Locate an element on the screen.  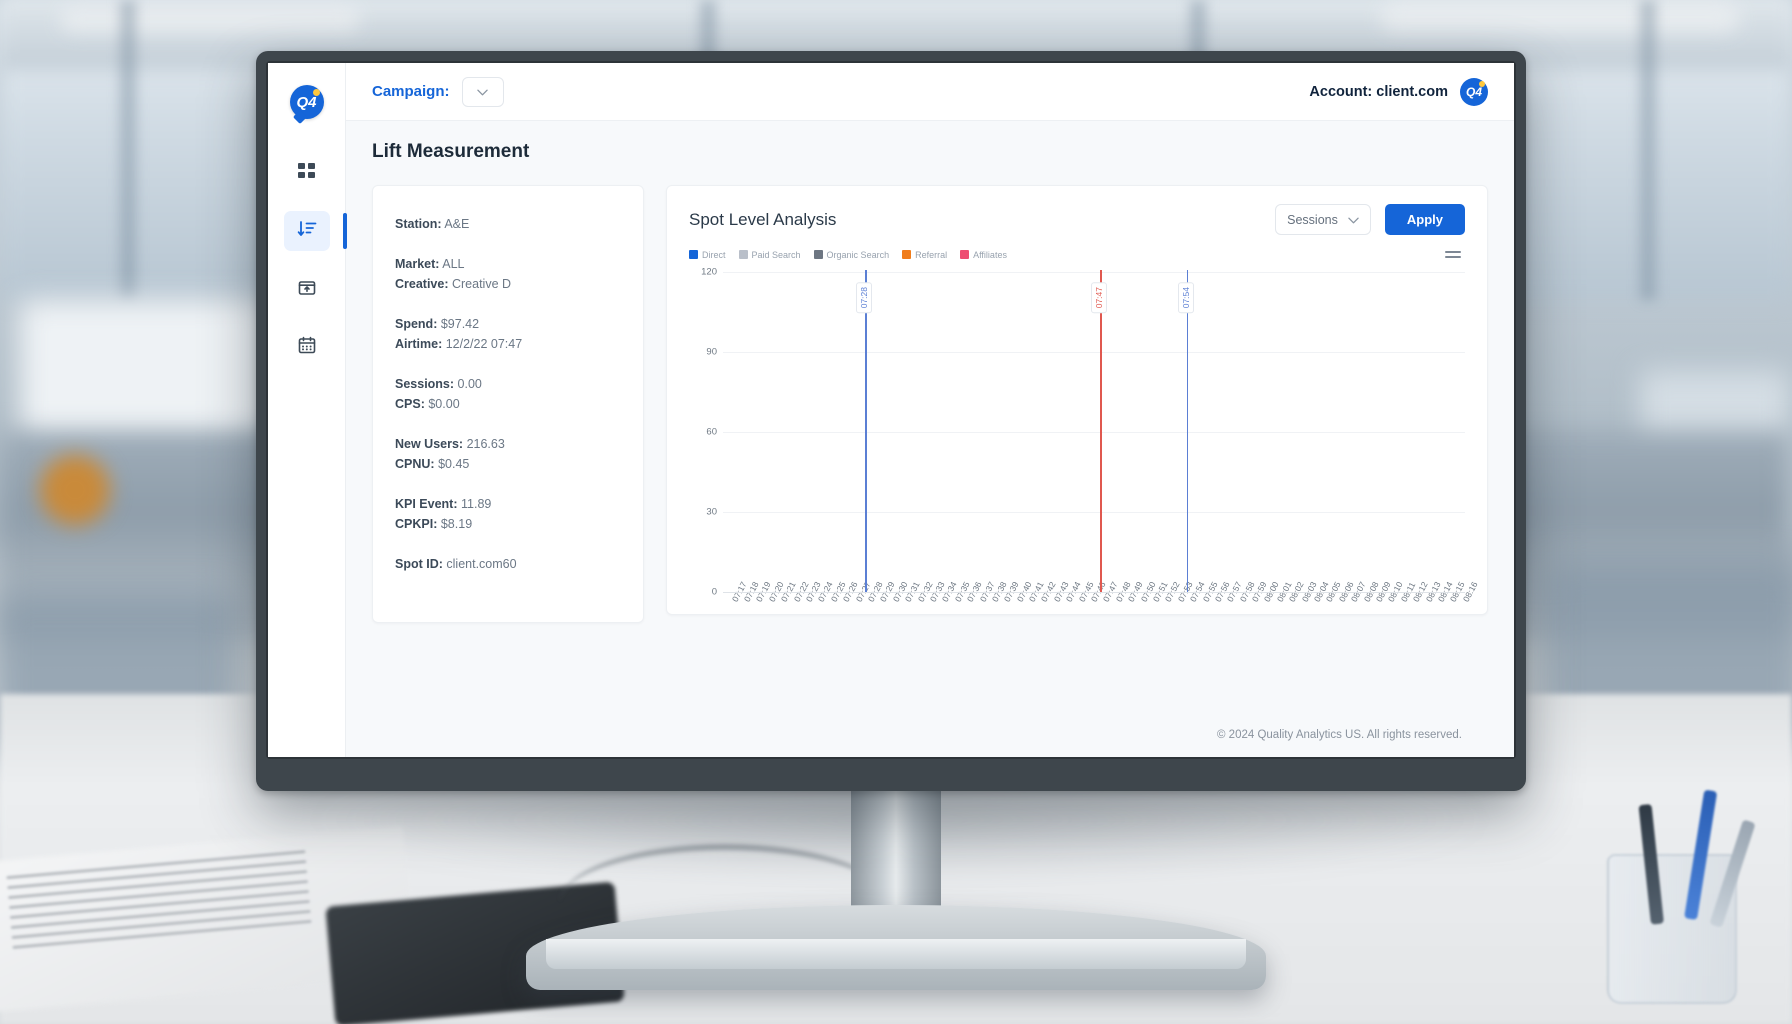
x-axis-tick: 07:18 is located at coordinates (748, 613).